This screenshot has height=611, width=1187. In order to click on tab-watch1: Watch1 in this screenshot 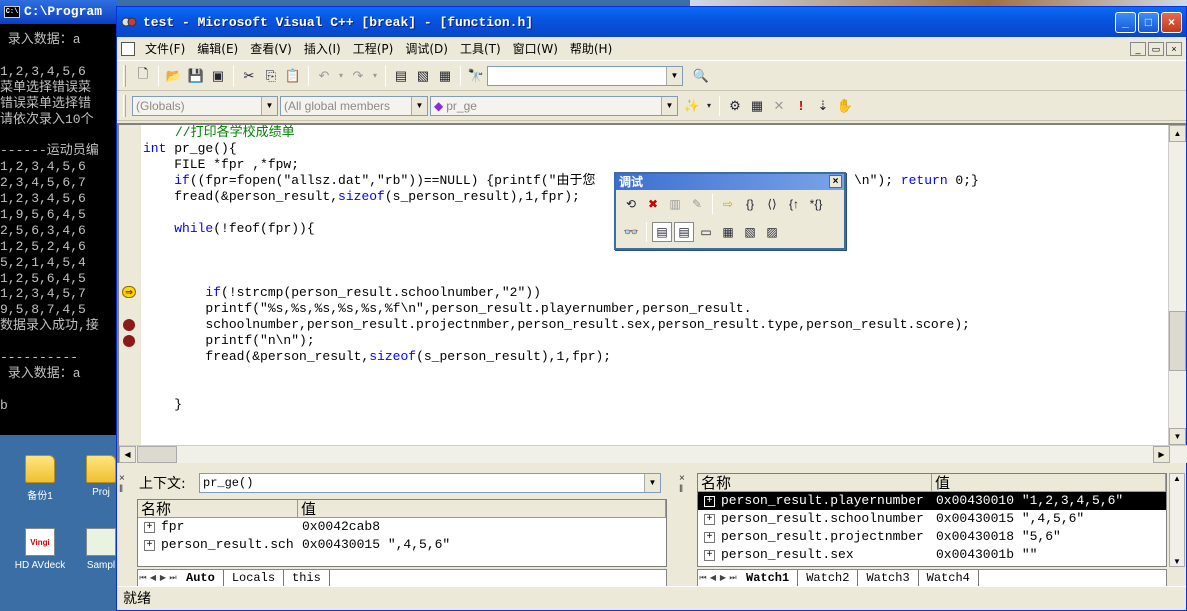, I will do `click(768, 578)`.